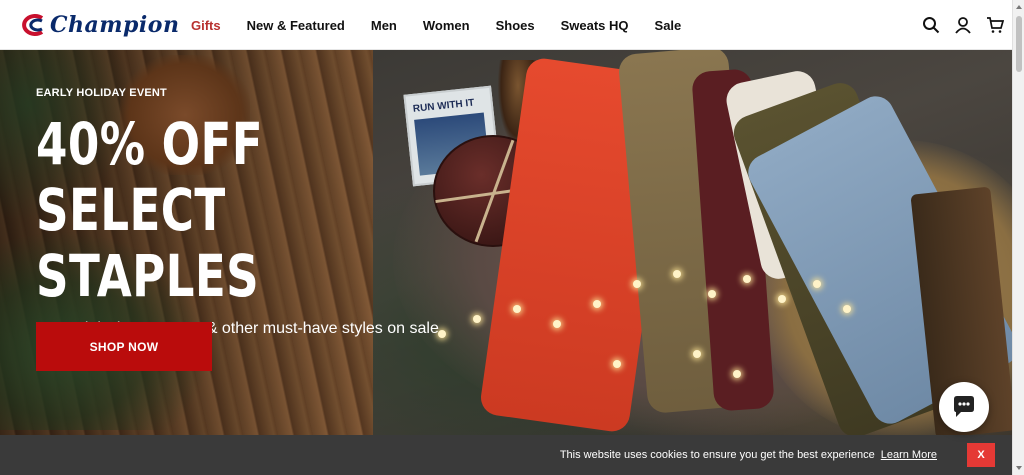 The height and width of the screenshot is (475, 1024). Describe the element at coordinates (668, 25) in the screenshot. I see `nav-item-sale: Sale` at that location.